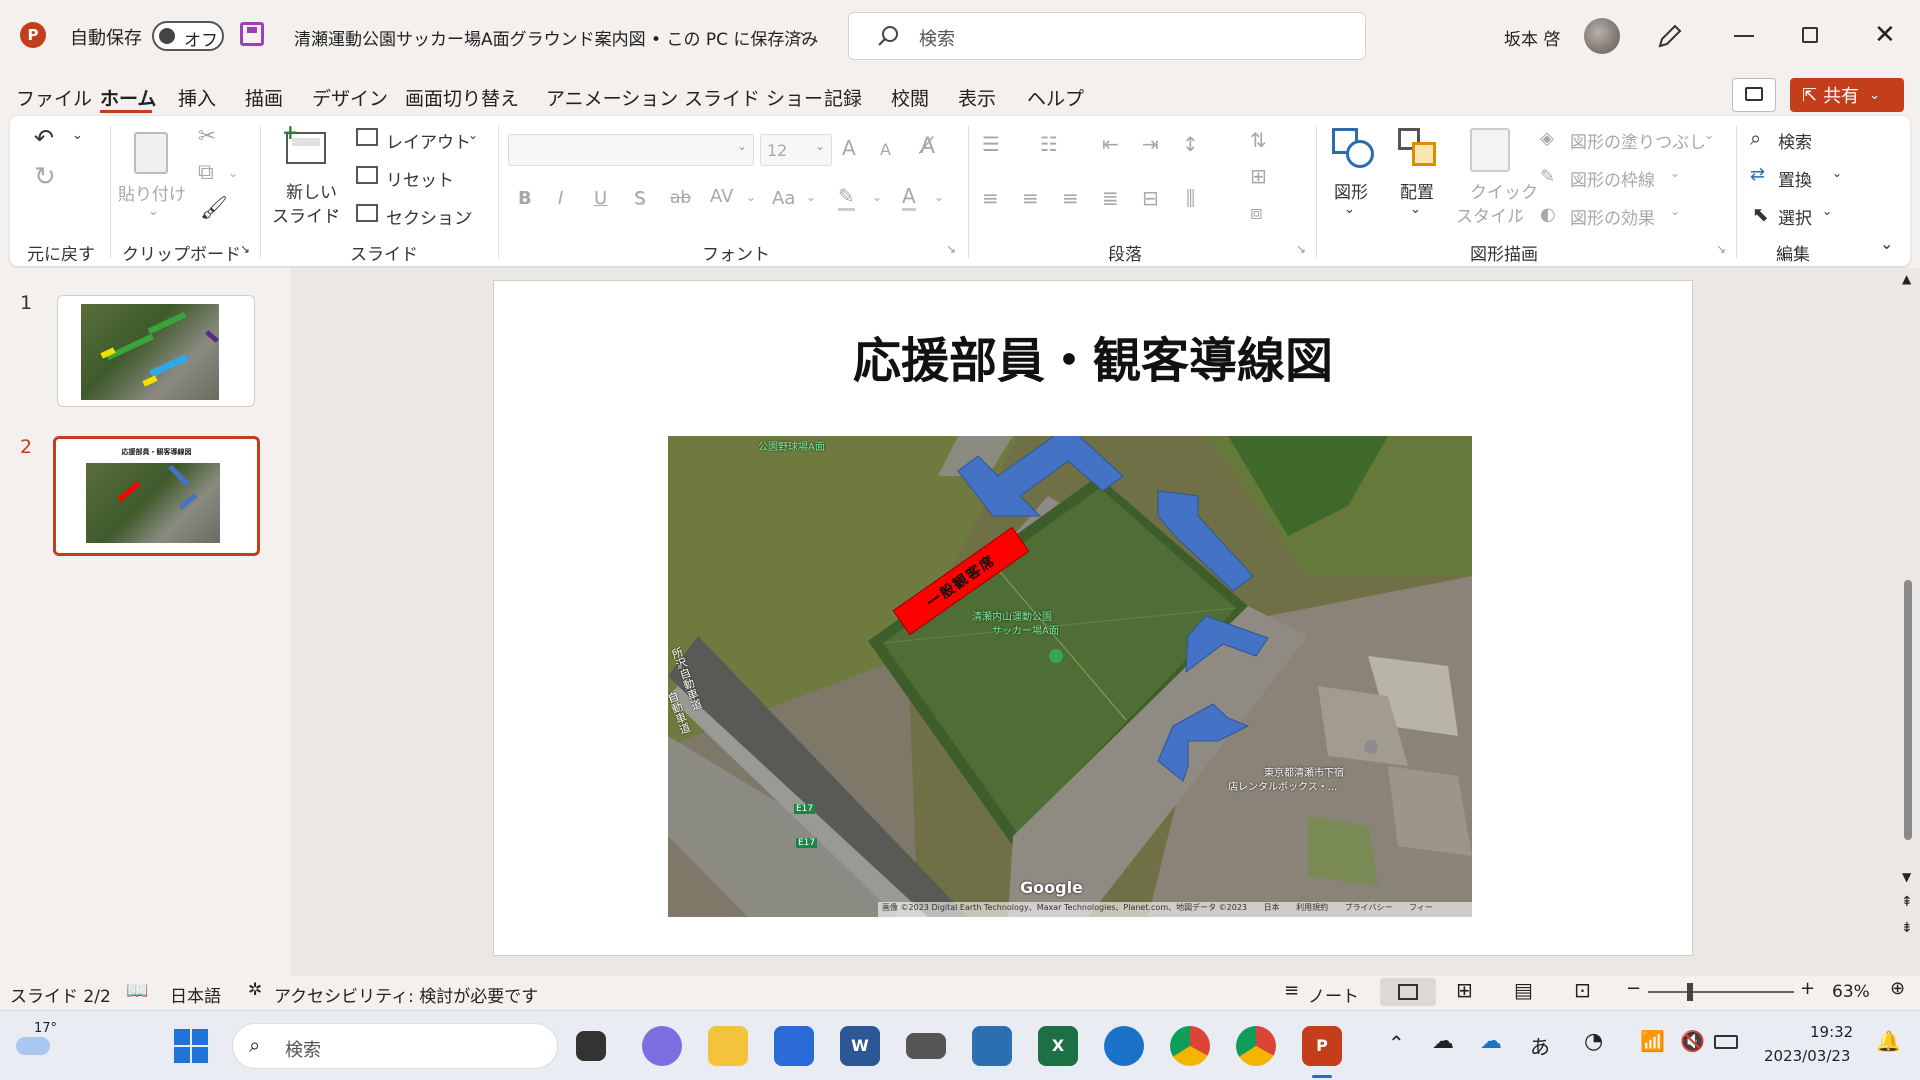 This screenshot has height=1080, width=1920. What do you see at coordinates (153, 211) in the screenshot?
I see `paste-dropdown-icon: ⌄` at bounding box center [153, 211].